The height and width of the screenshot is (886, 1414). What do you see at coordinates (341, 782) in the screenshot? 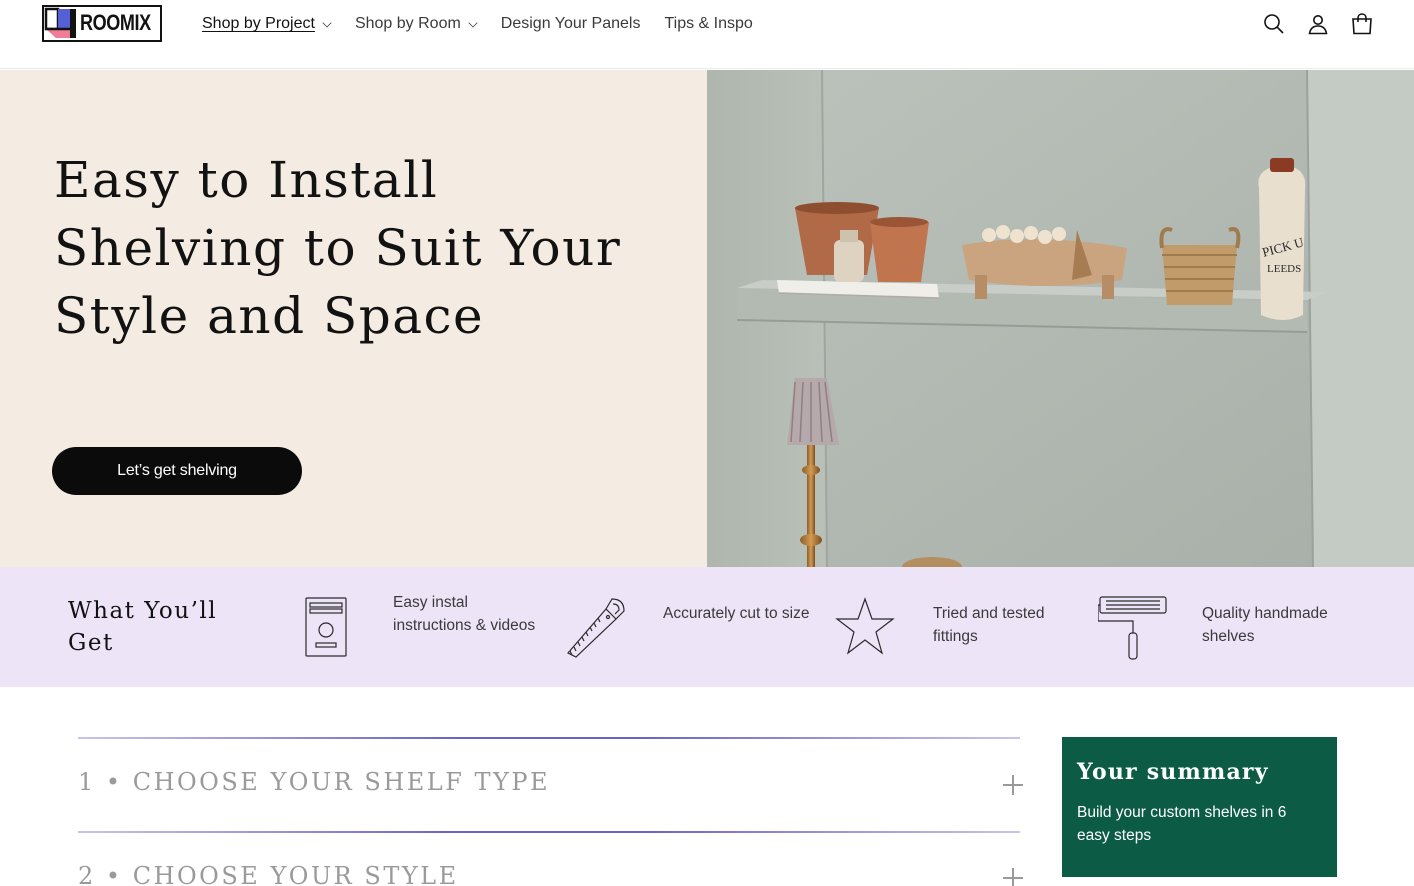
I see `step-label: CHOOSE YOUR SHELF TYPE` at bounding box center [341, 782].